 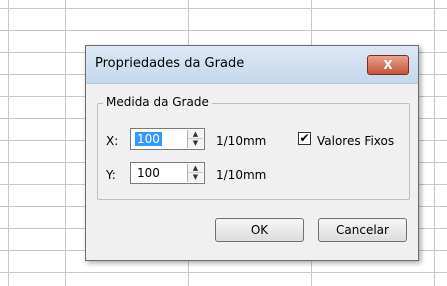 I want to click on grid-border-left, so click(x=8, y=143).